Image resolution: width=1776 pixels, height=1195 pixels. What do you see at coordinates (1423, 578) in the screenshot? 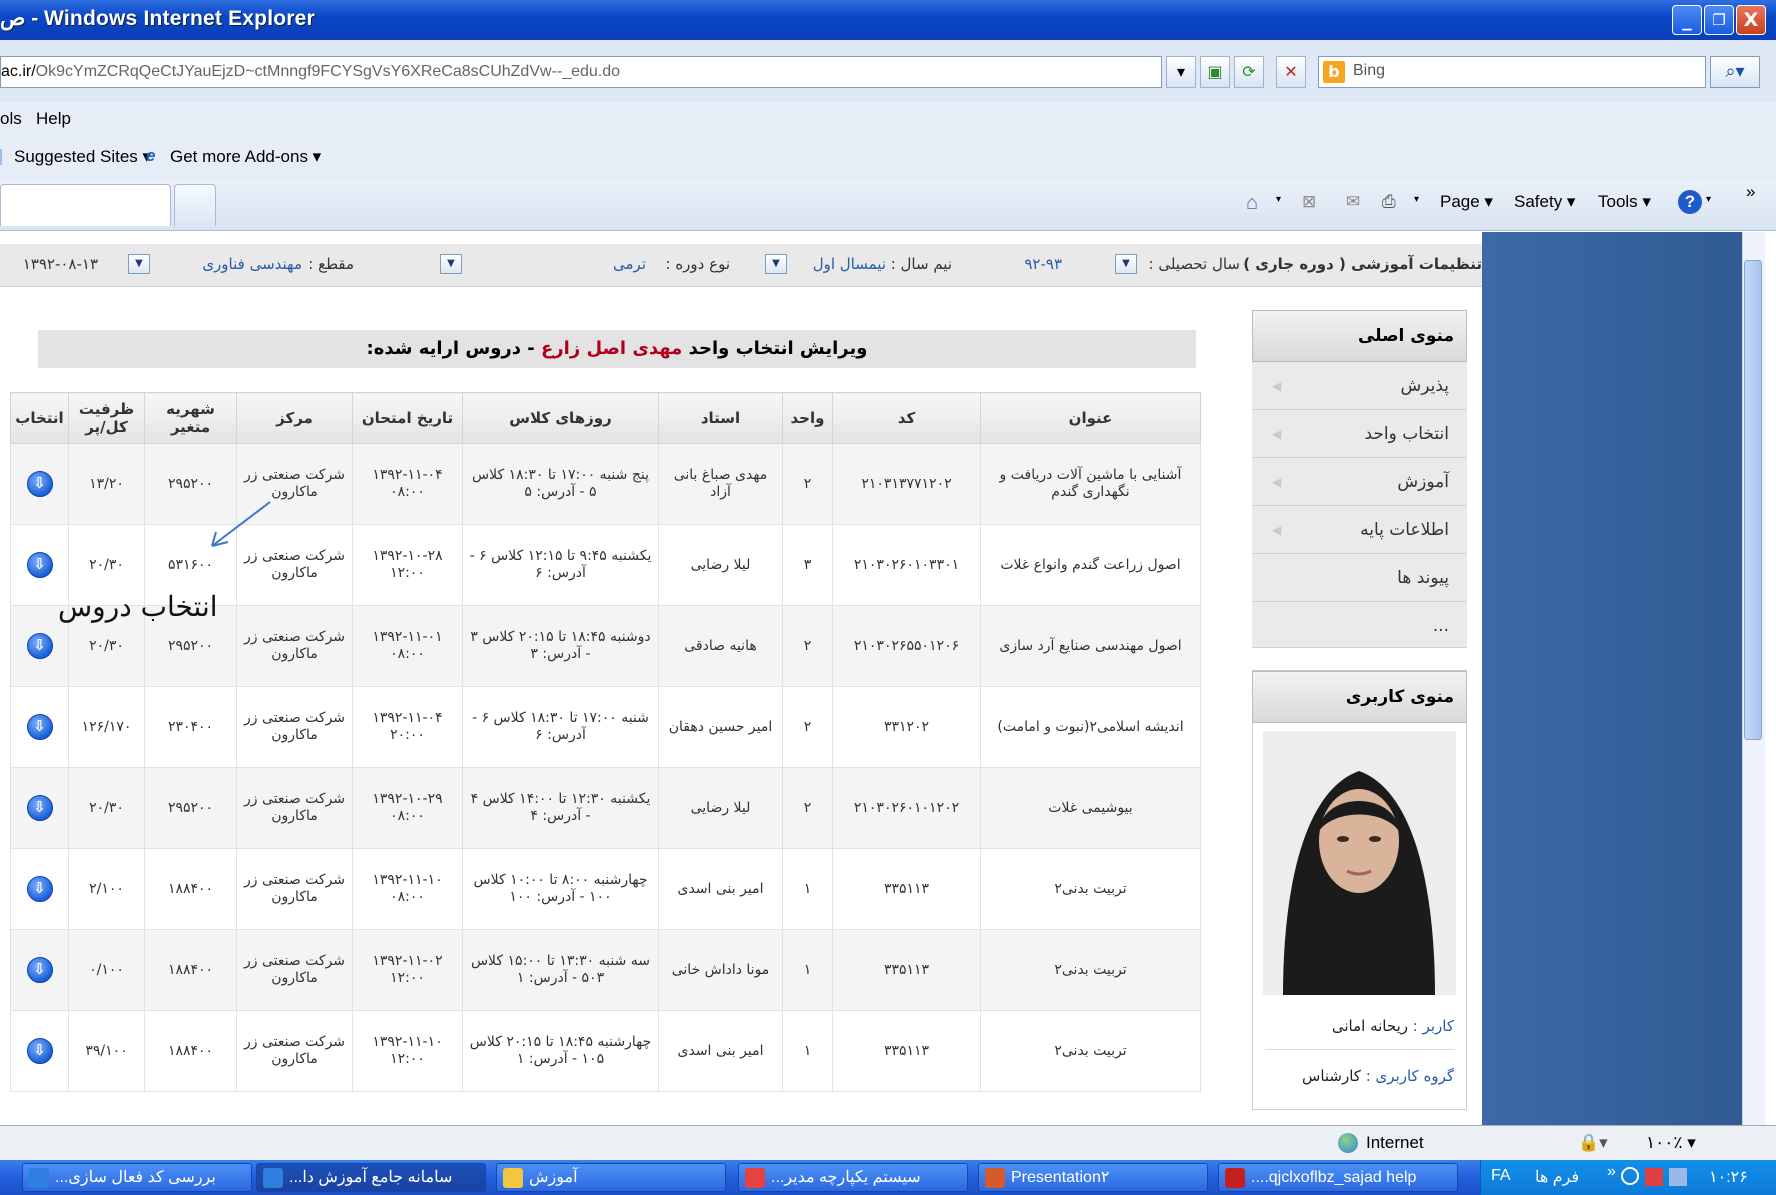
I see `sidebar-item-label: پیوند ها` at bounding box center [1423, 578].